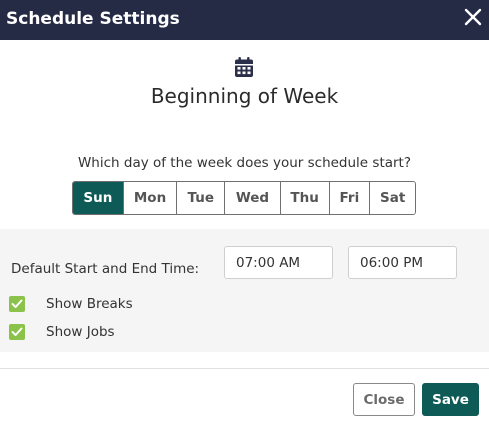 Image resolution: width=489 pixels, height=428 pixels. What do you see at coordinates (150, 198) in the screenshot?
I see `day-option-mon: Mon` at bounding box center [150, 198].